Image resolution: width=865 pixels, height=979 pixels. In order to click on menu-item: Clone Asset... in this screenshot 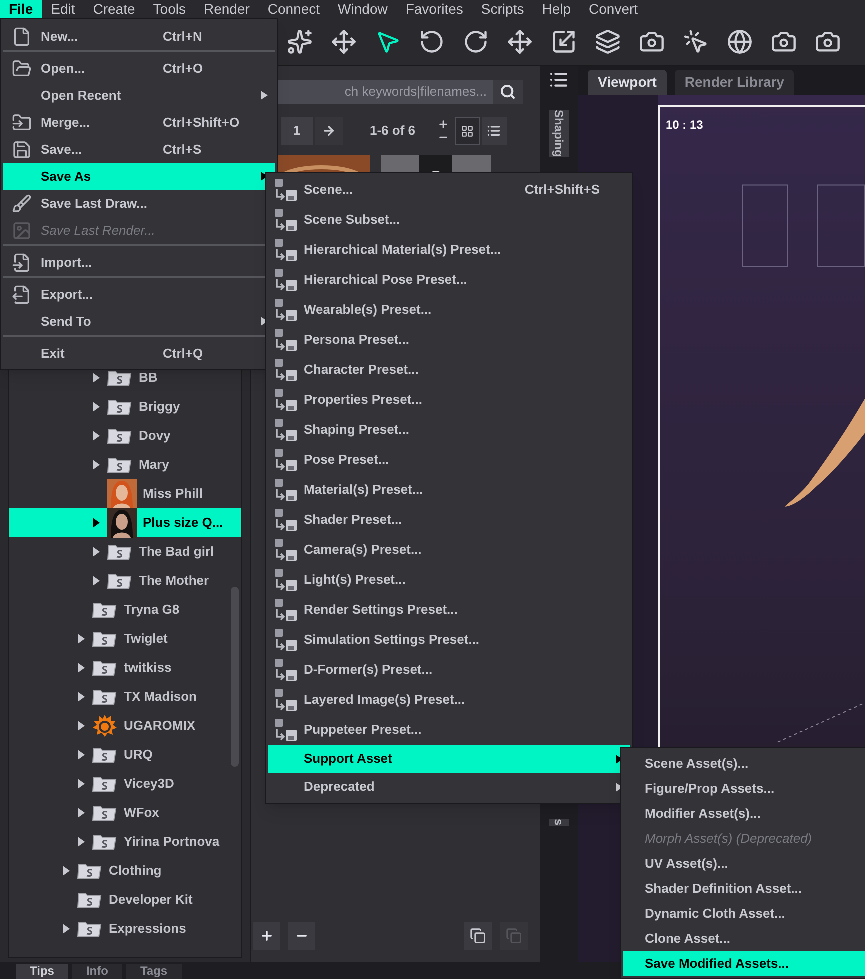, I will do `click(744, 938)`.